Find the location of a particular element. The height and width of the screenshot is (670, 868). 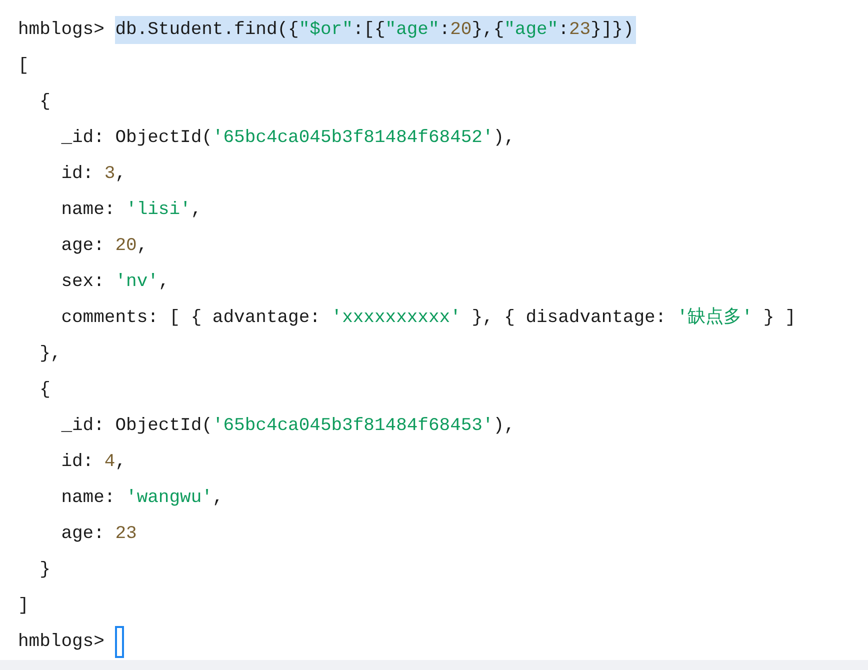

output-line: } is located at coordinates (44, 570).